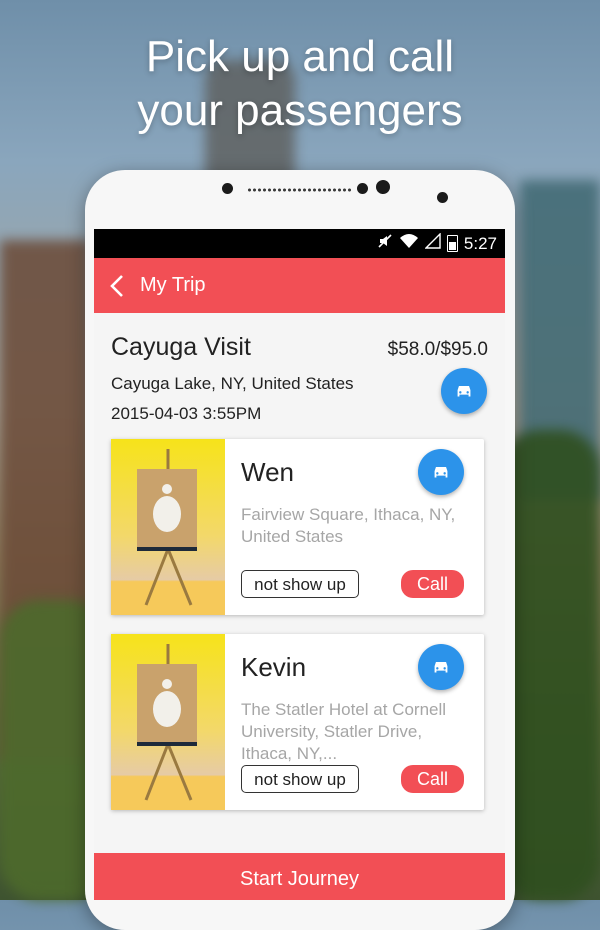 Image resolution: width=600 pixels, height=930 pixels. What do you see at coordinates (437, 349) in the screenshot?
I see `trip-price: $58.0/$95.0` at bounding box center [437, 349].